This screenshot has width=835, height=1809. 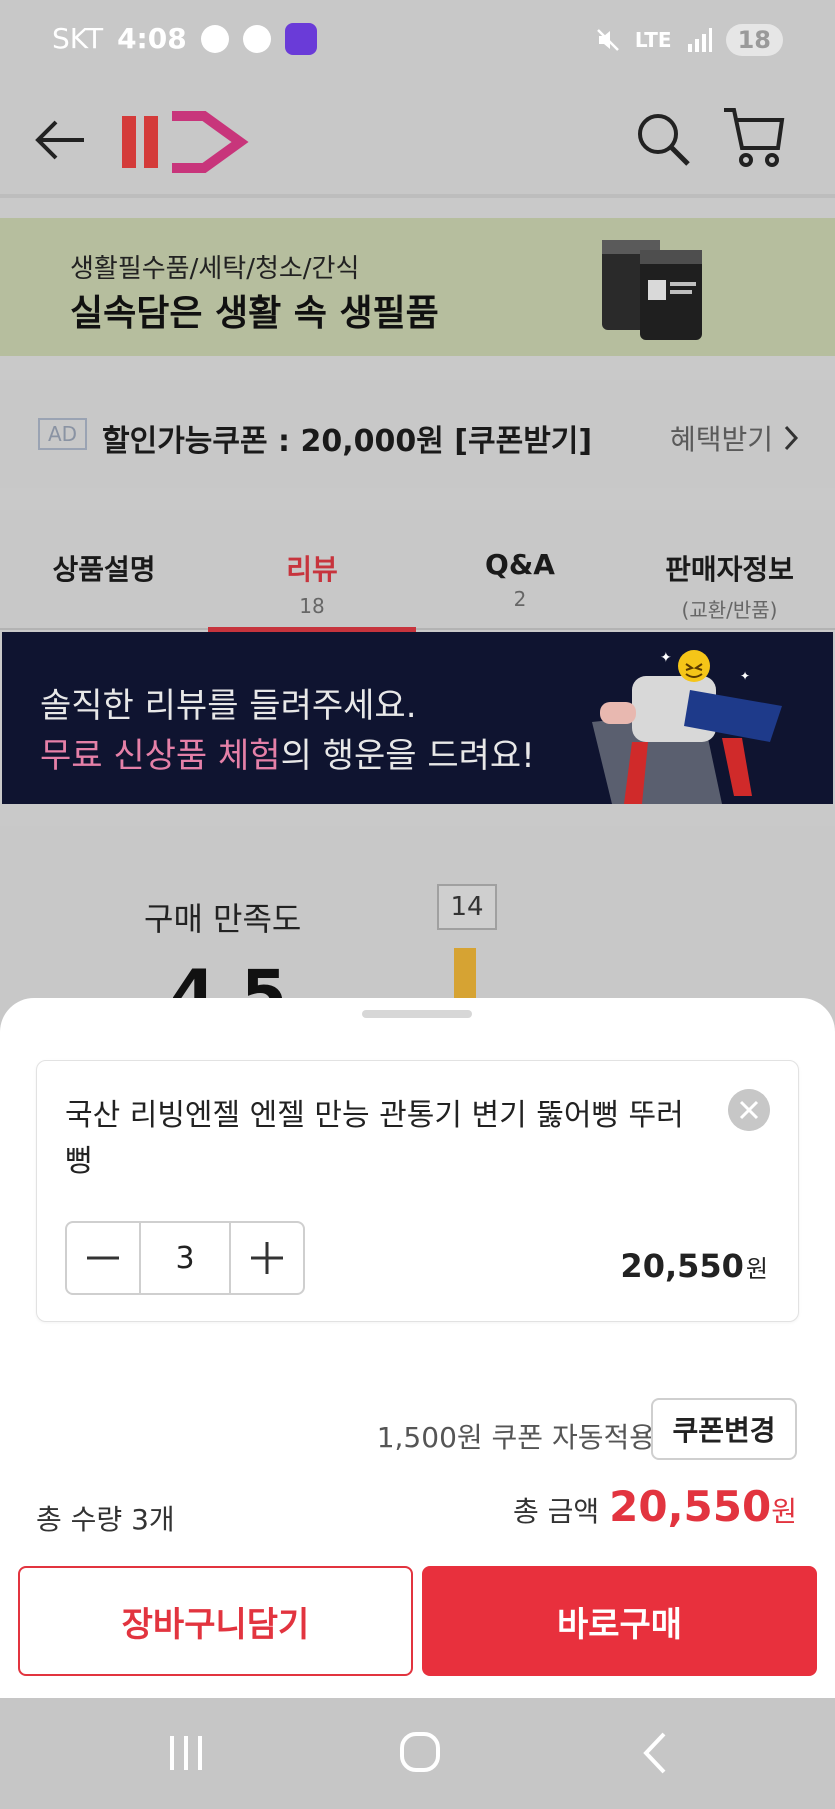 I want to click on satisfaction-section: 구매 만족도 4.5 14, so click(x=417, y=929).